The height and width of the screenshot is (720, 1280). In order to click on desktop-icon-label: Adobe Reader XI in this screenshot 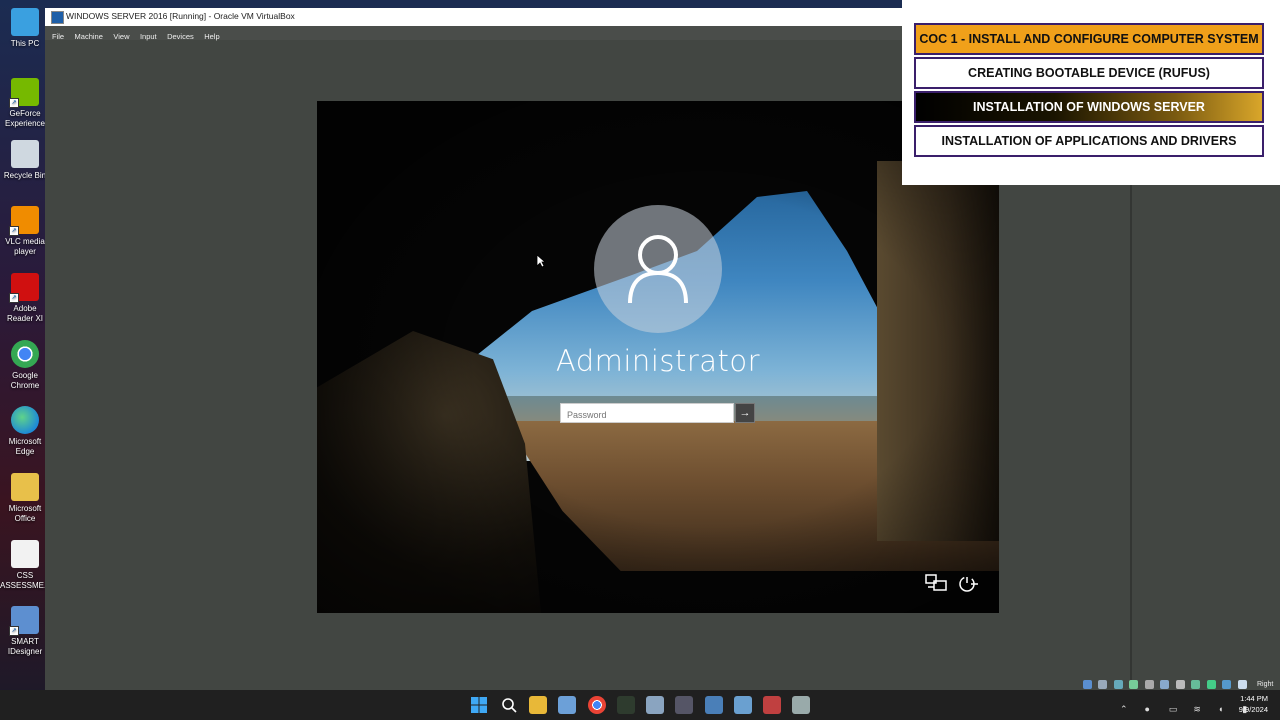, I will do `click(25, 313)`.